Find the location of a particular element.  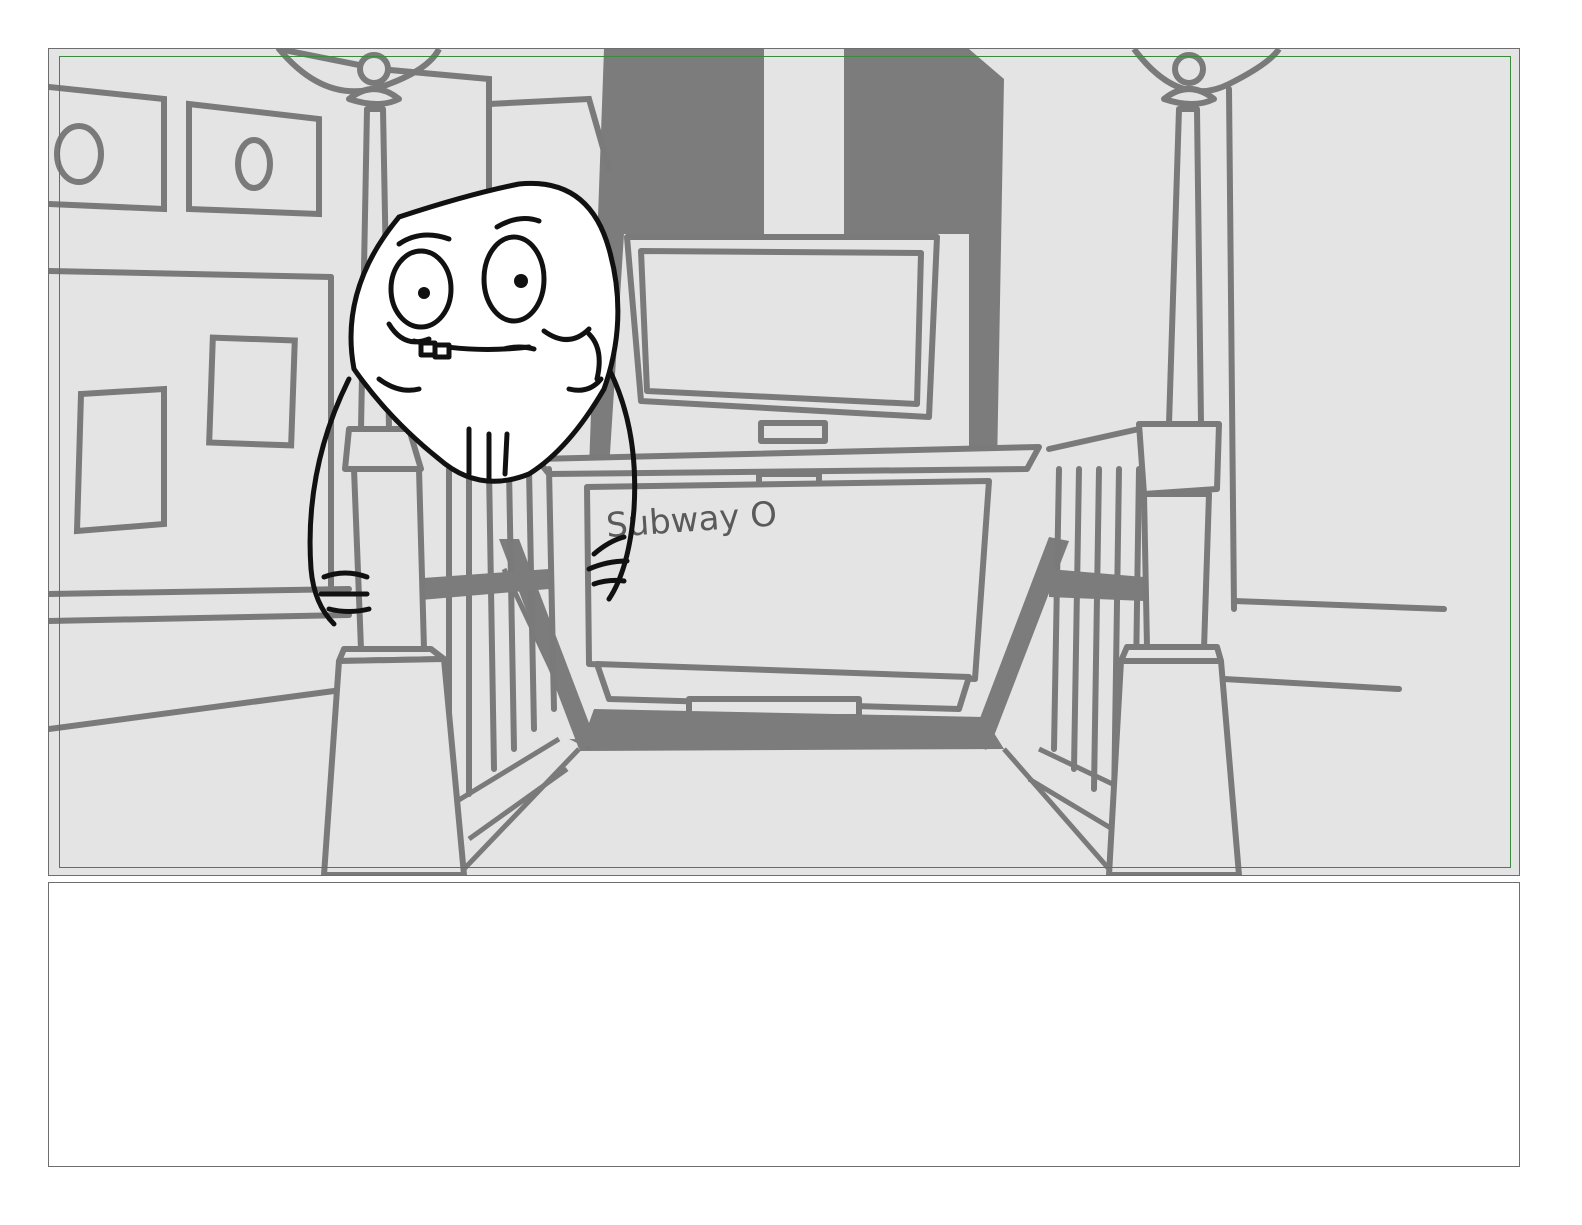

right-eye is located at coordinates (514, 279).